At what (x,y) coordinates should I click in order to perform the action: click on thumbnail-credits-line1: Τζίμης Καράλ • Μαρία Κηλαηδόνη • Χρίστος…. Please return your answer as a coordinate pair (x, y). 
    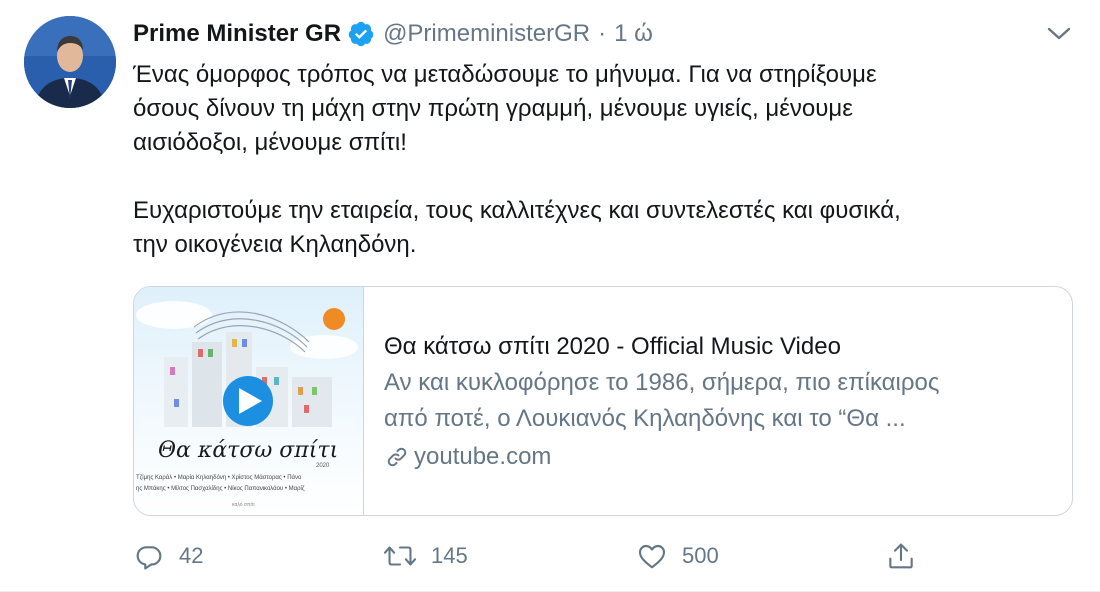
    Looking at the image, I should click on (219, 477).